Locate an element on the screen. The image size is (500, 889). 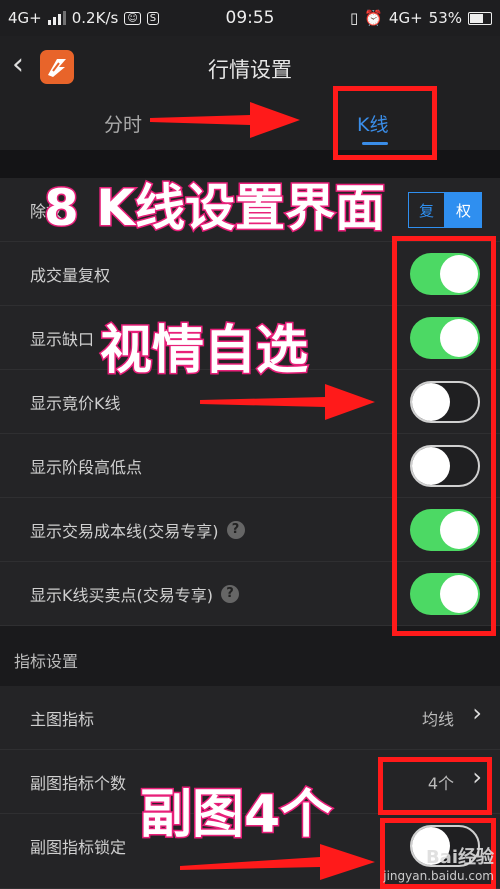
row-main-indicator: 主图指标 均线 › is located at coordinates (250, 718).